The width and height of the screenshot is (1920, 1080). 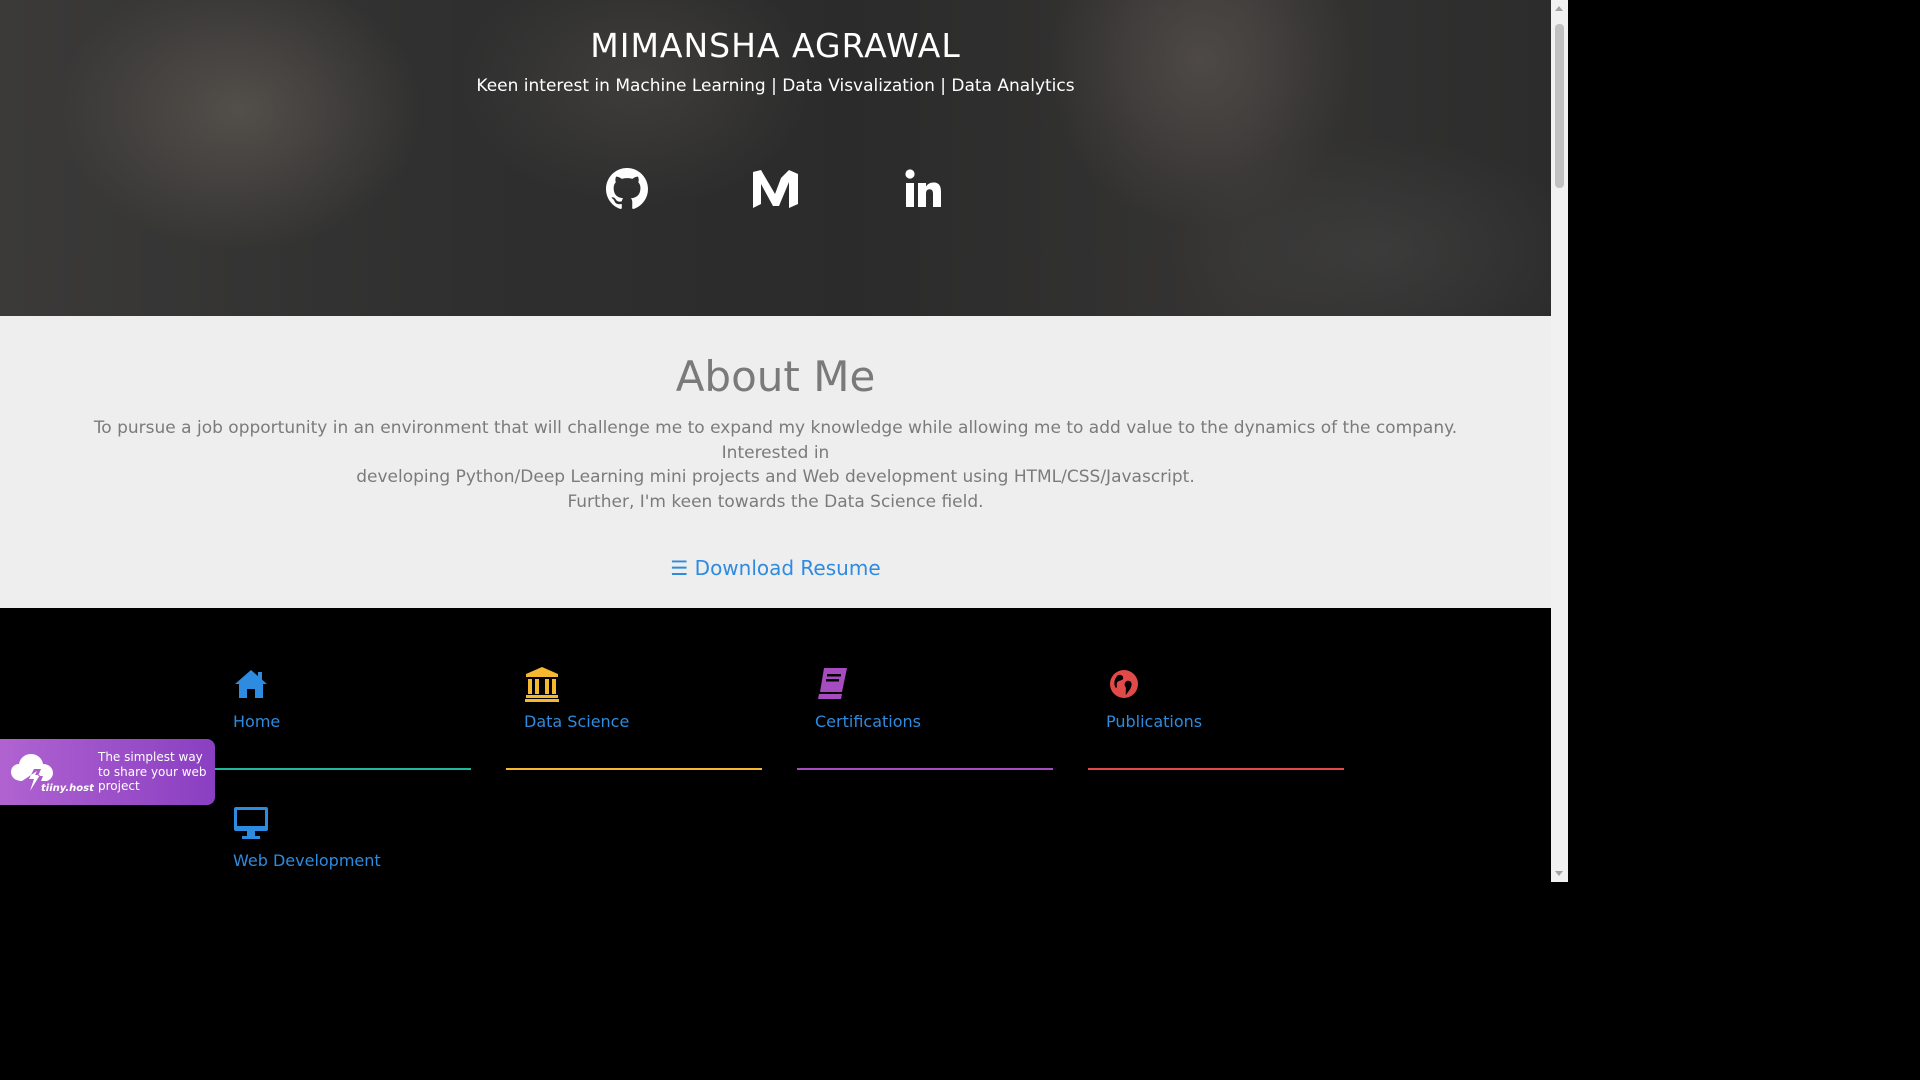 I want to click on github-link, so click(x=627, y=189).